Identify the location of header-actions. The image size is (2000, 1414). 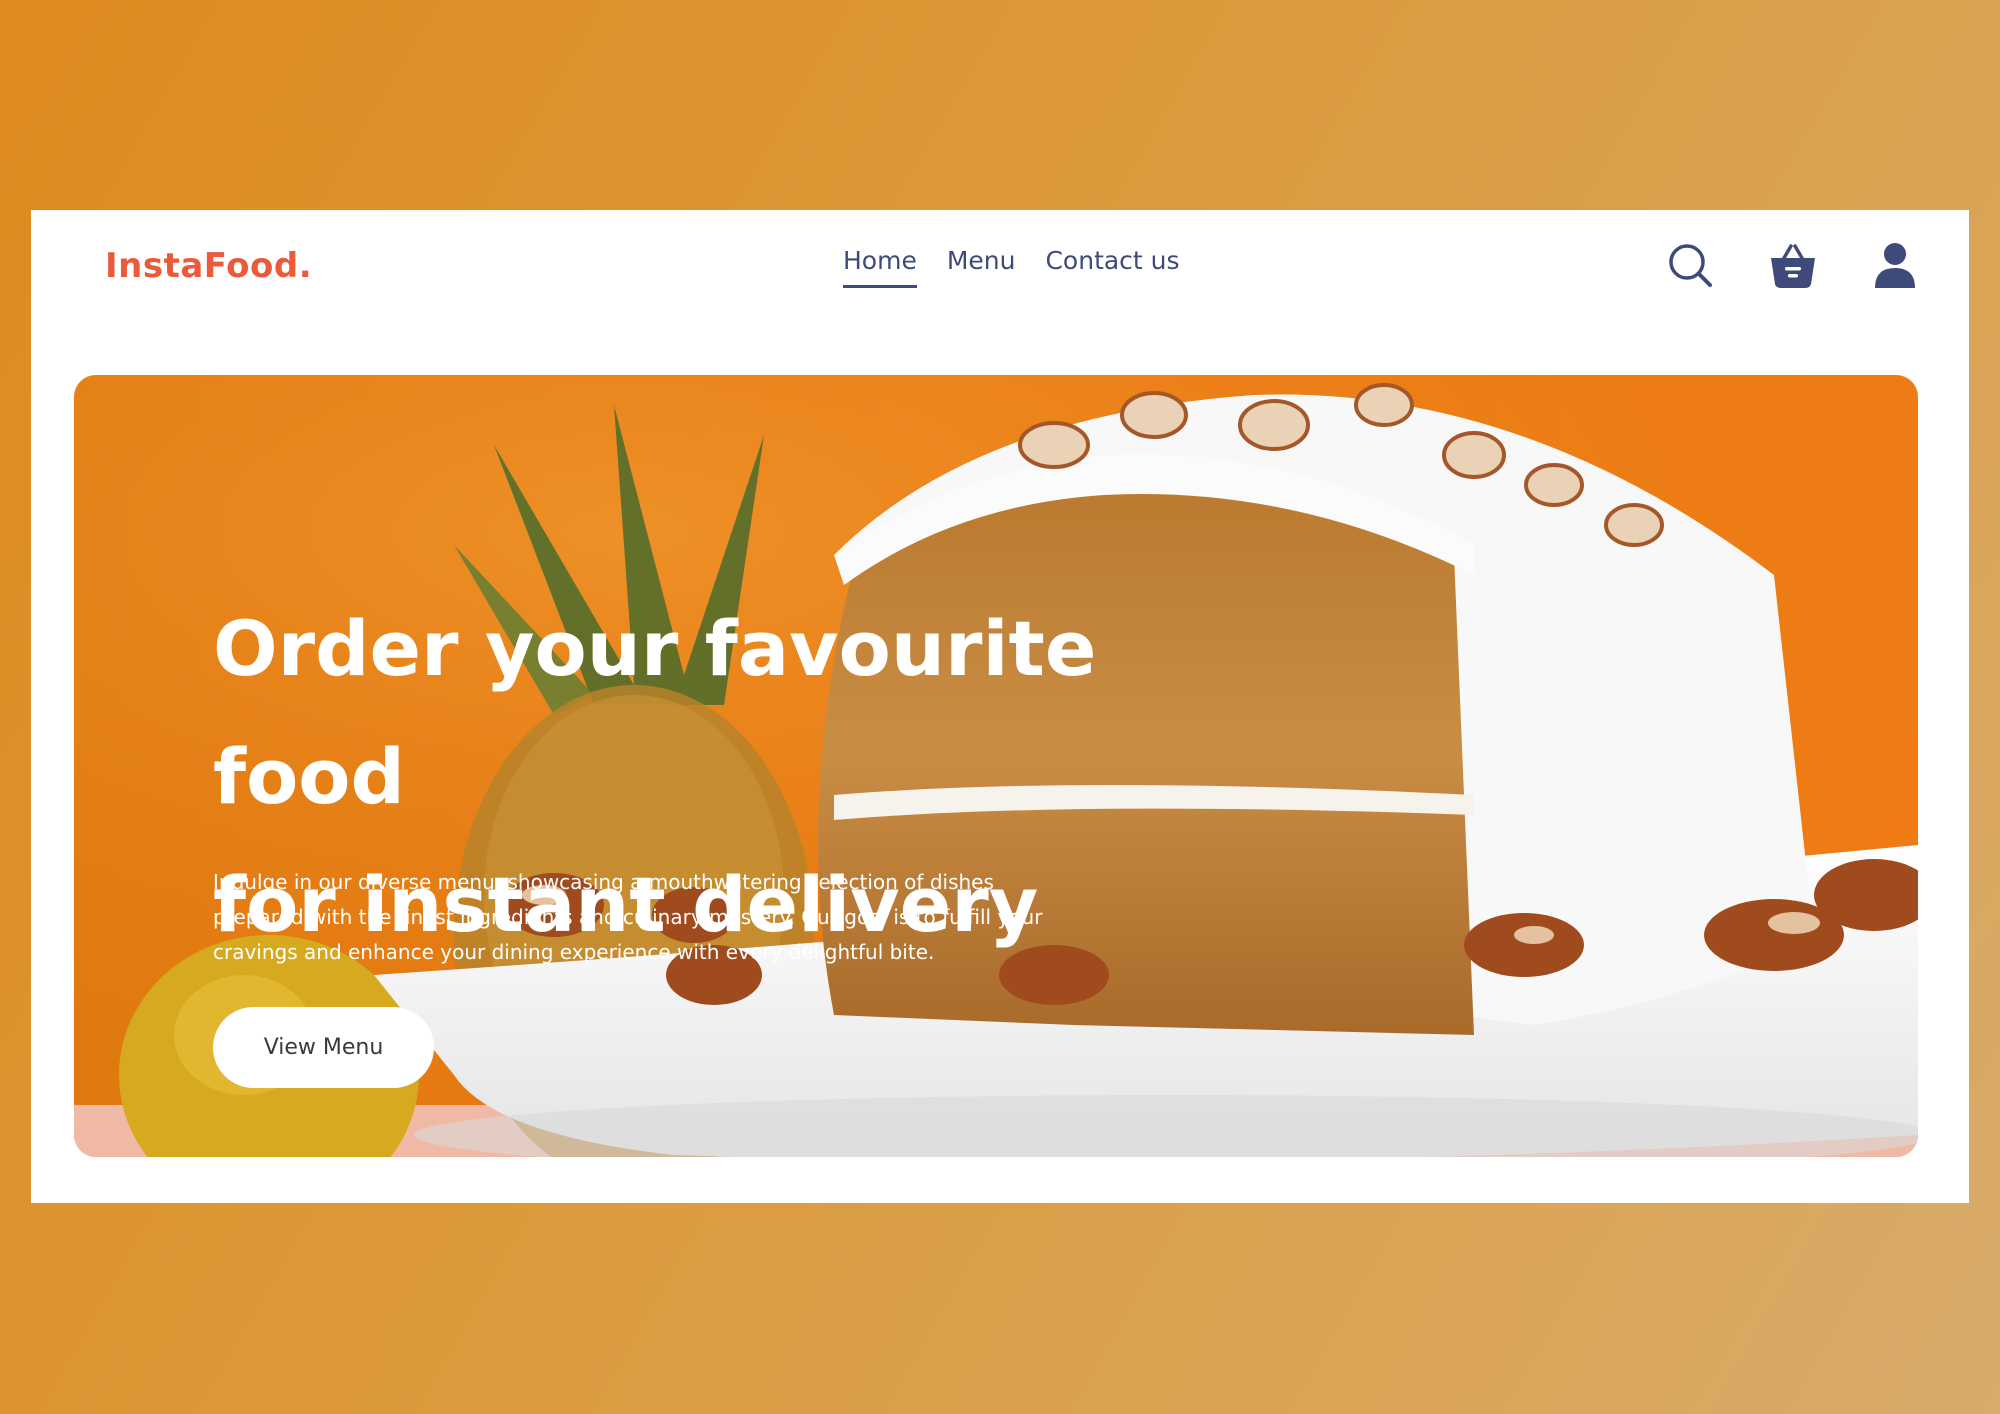
(1793, 266).